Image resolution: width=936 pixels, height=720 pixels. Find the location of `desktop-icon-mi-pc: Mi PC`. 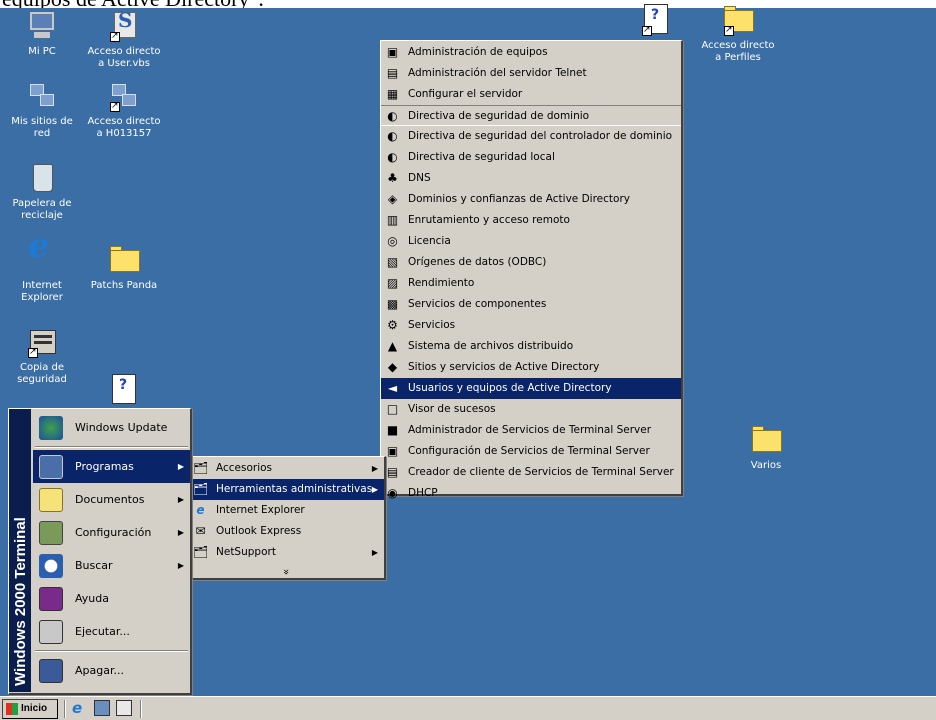

desktop-icon-mi-pc: Mi PC is located at coordinates (42, 34).